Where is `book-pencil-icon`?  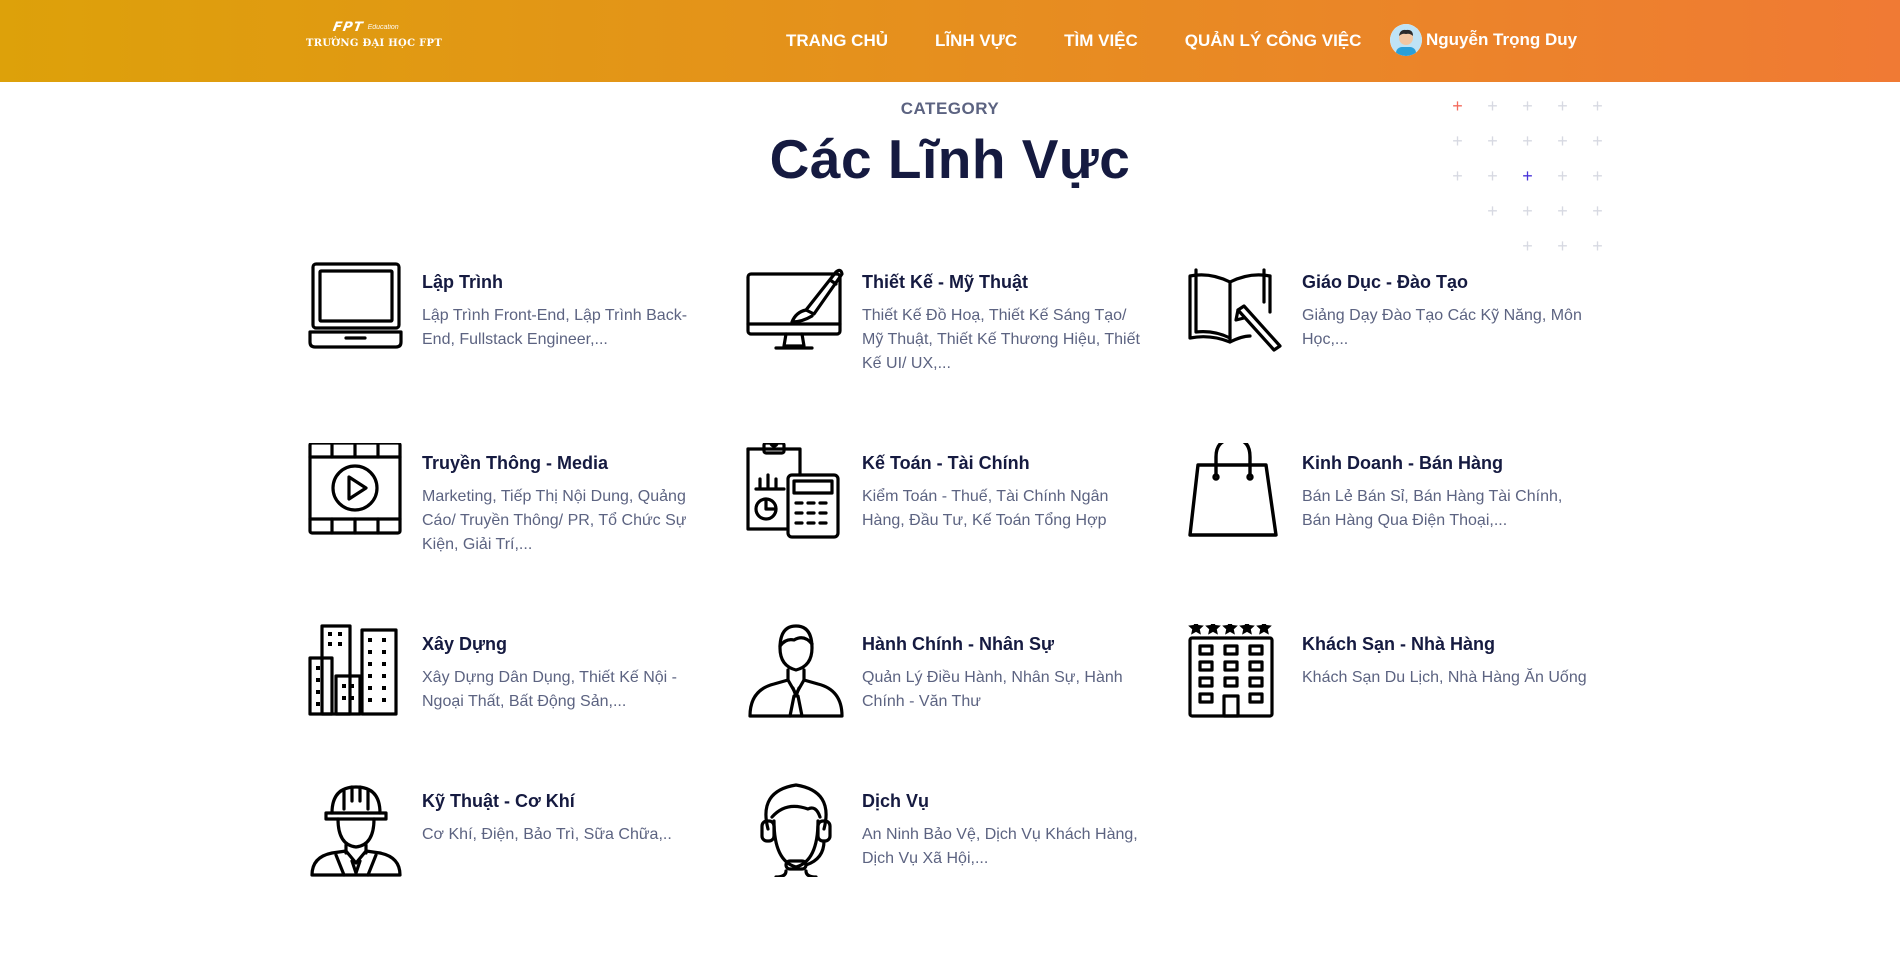 book-pencil-icon is located at coordinates (1235, 310).